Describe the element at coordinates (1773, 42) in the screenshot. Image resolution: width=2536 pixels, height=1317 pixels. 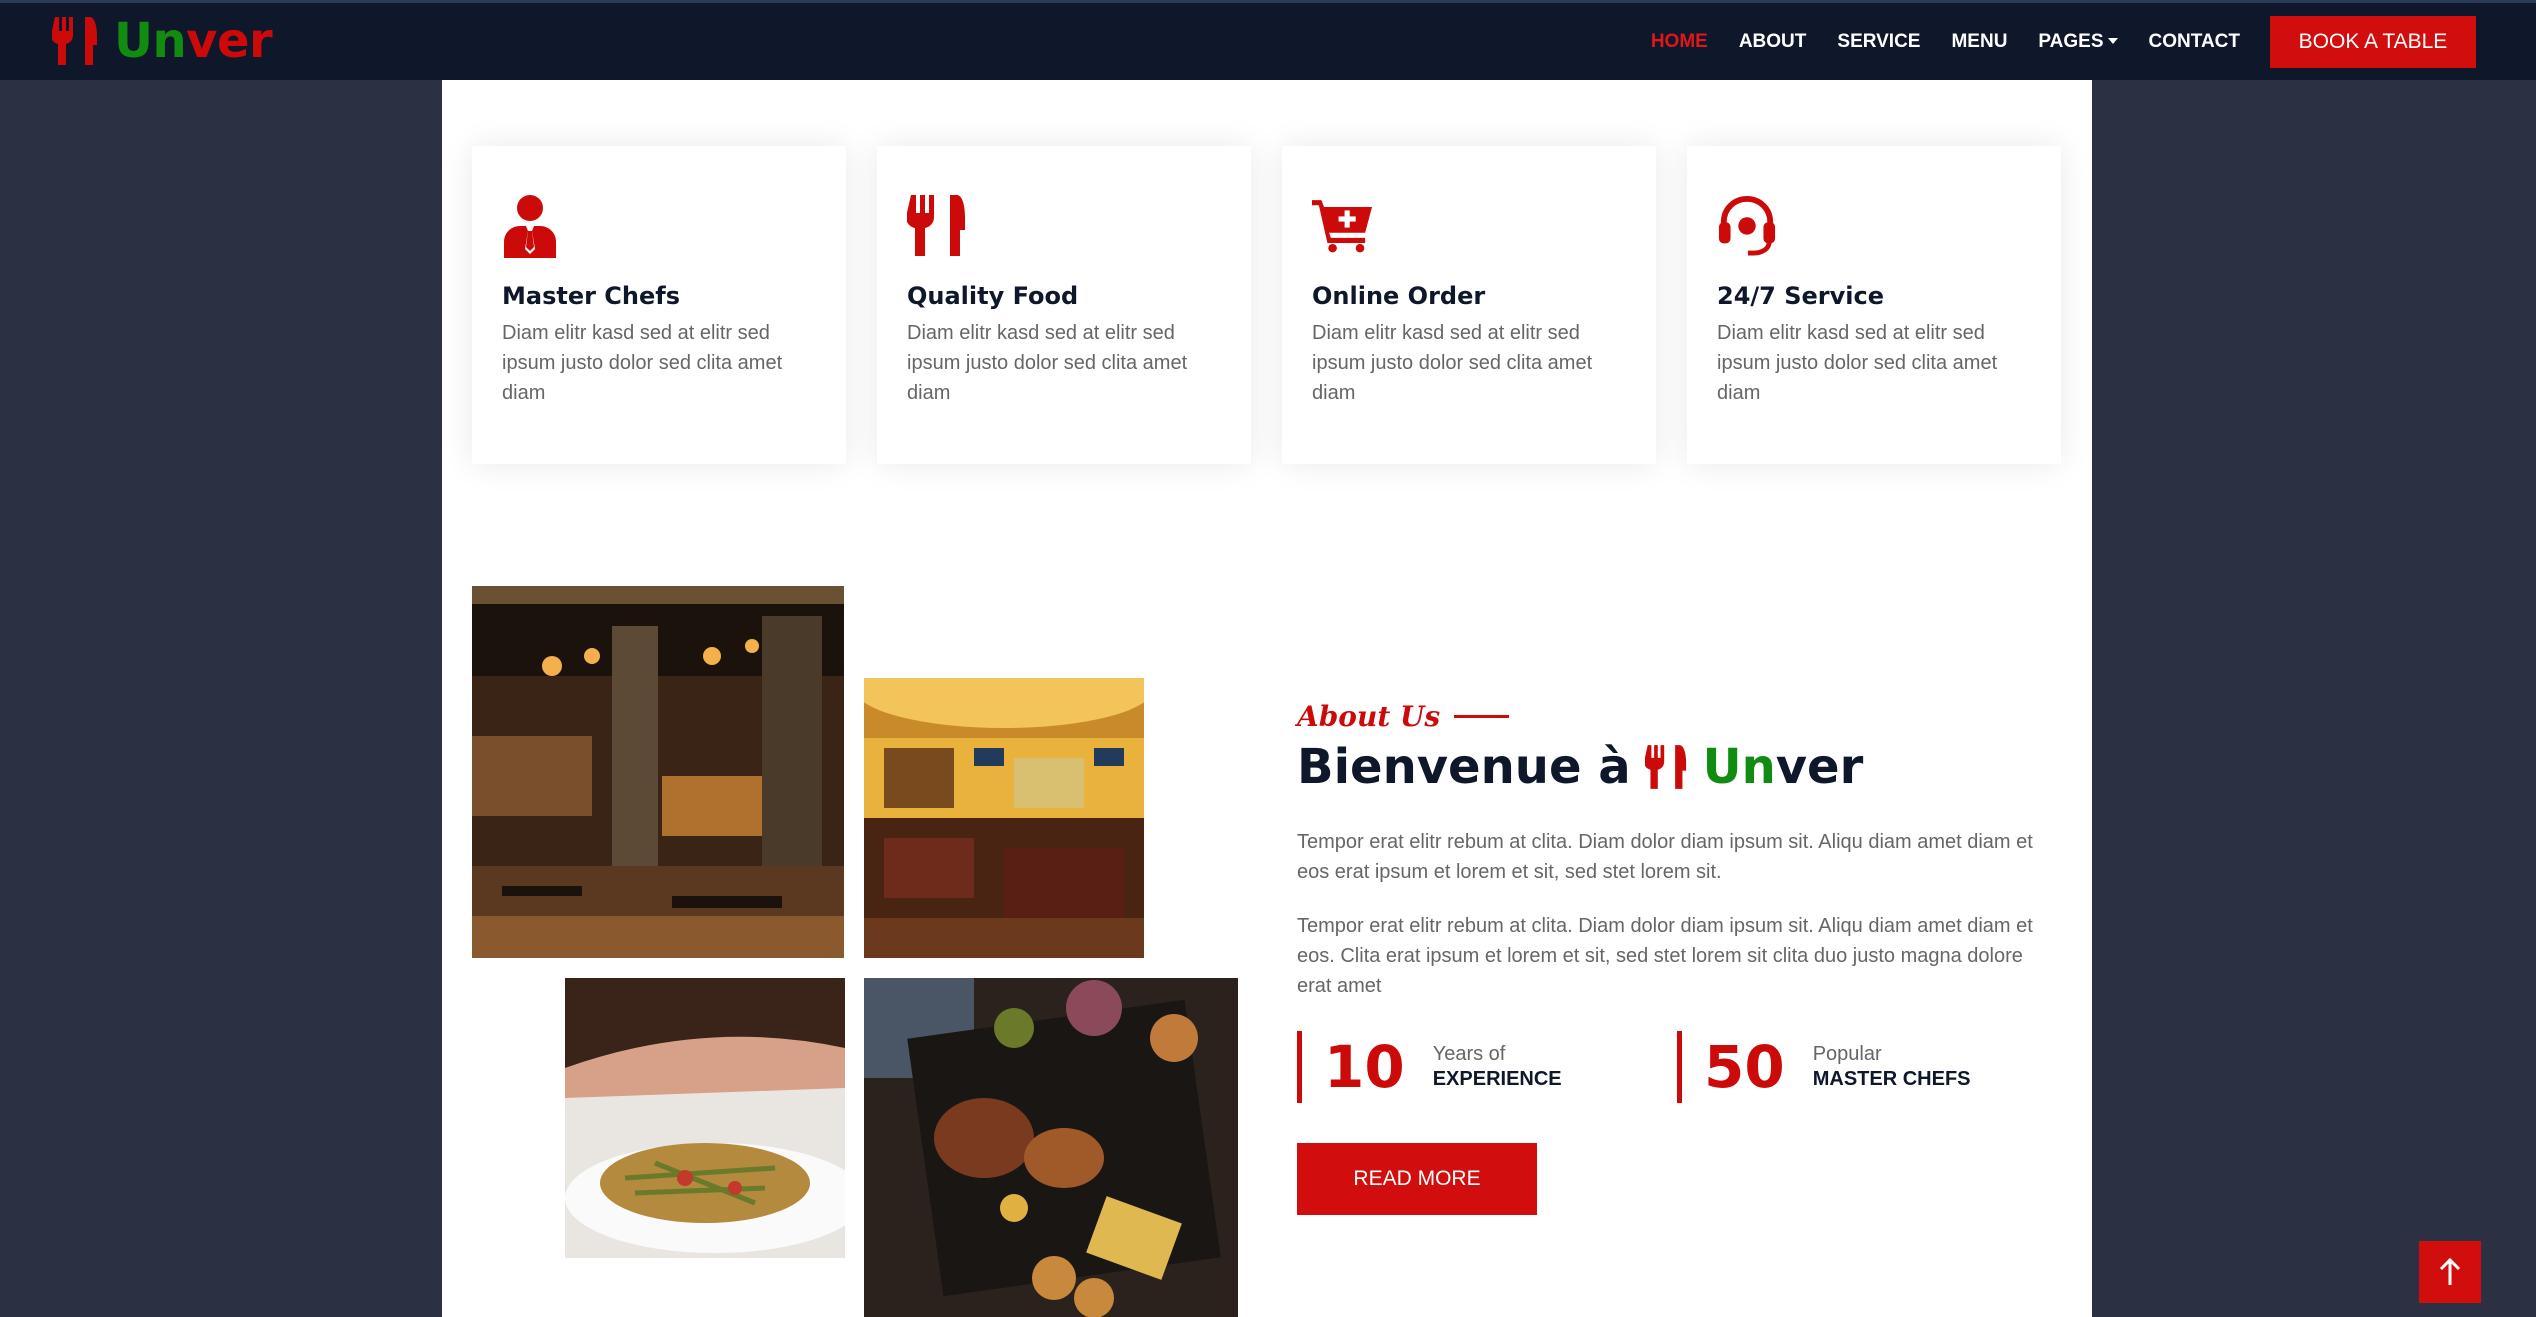
I see `nav-about: ABOUT` at that location.